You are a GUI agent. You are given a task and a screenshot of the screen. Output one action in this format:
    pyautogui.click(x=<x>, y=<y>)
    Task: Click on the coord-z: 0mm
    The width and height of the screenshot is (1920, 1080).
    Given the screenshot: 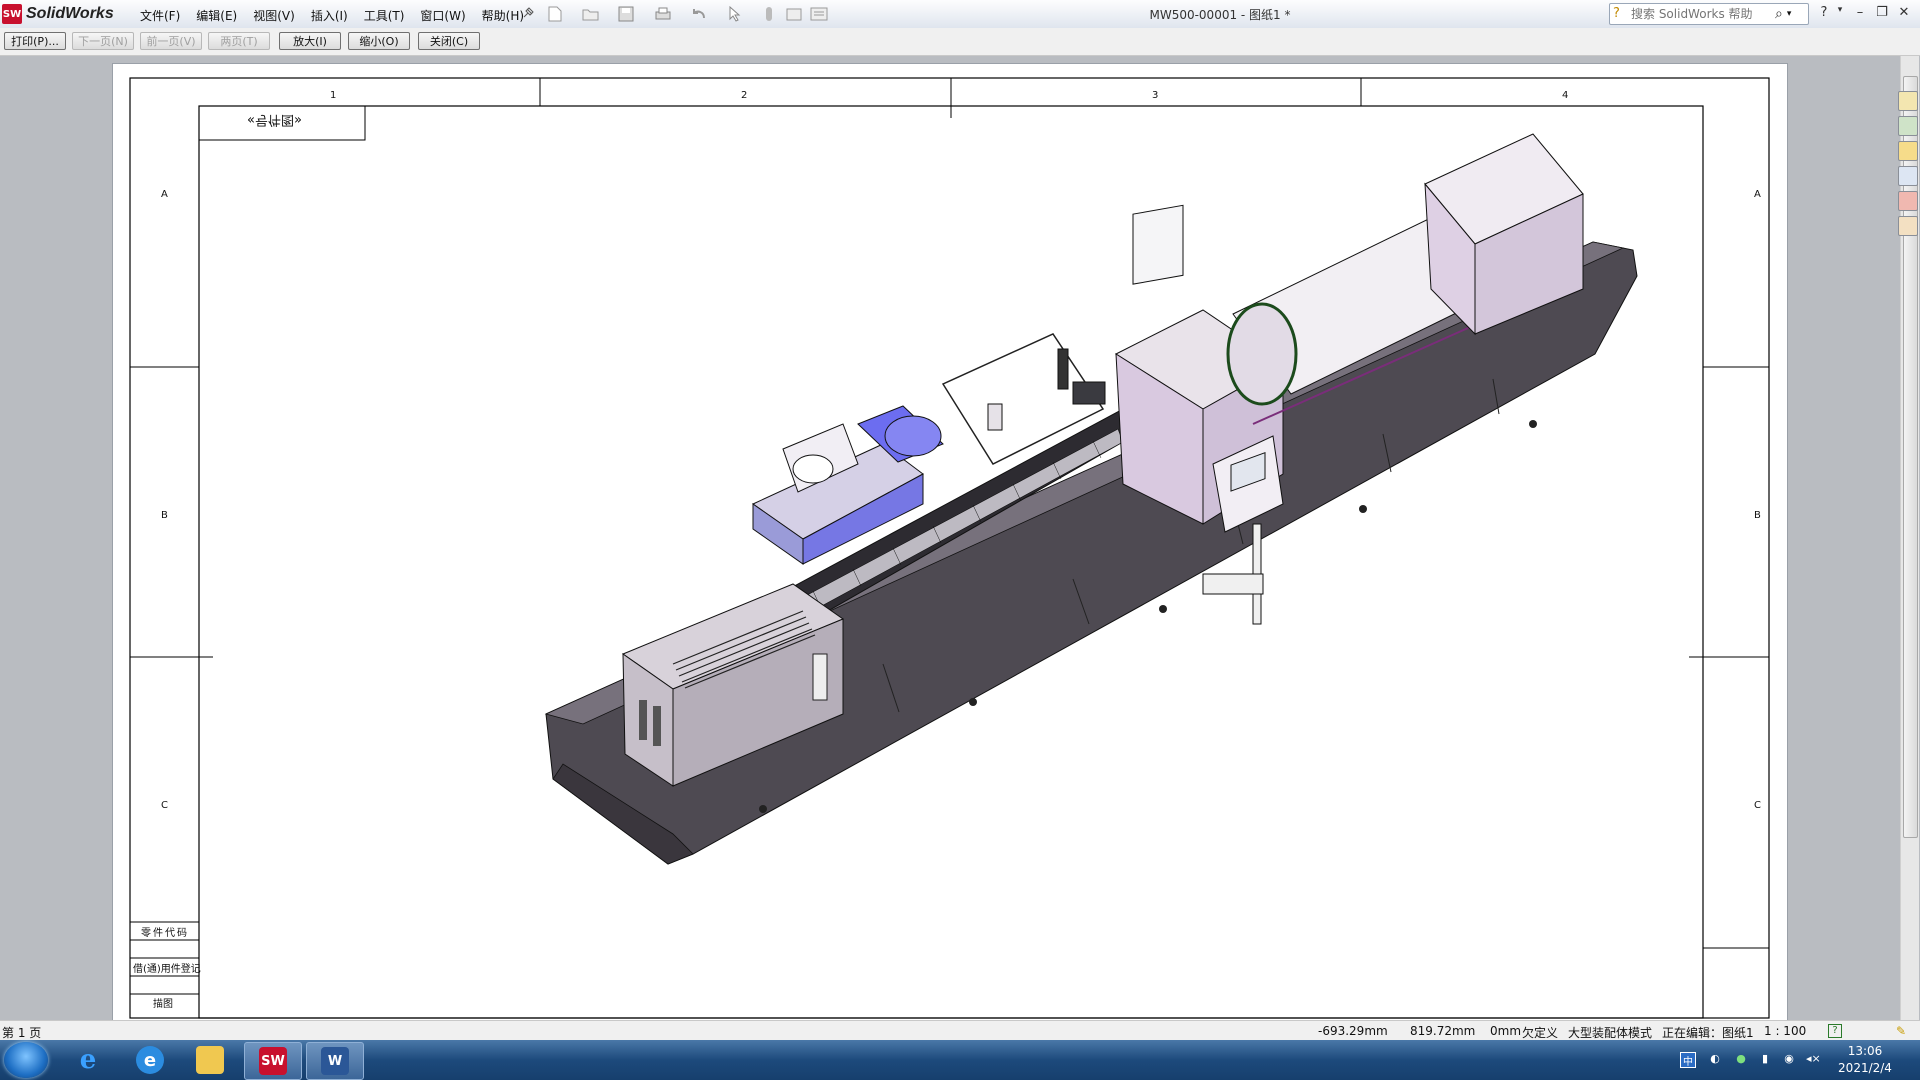 What is the action you would take?
    pyautogui.click(x=1506, y=1031)
    